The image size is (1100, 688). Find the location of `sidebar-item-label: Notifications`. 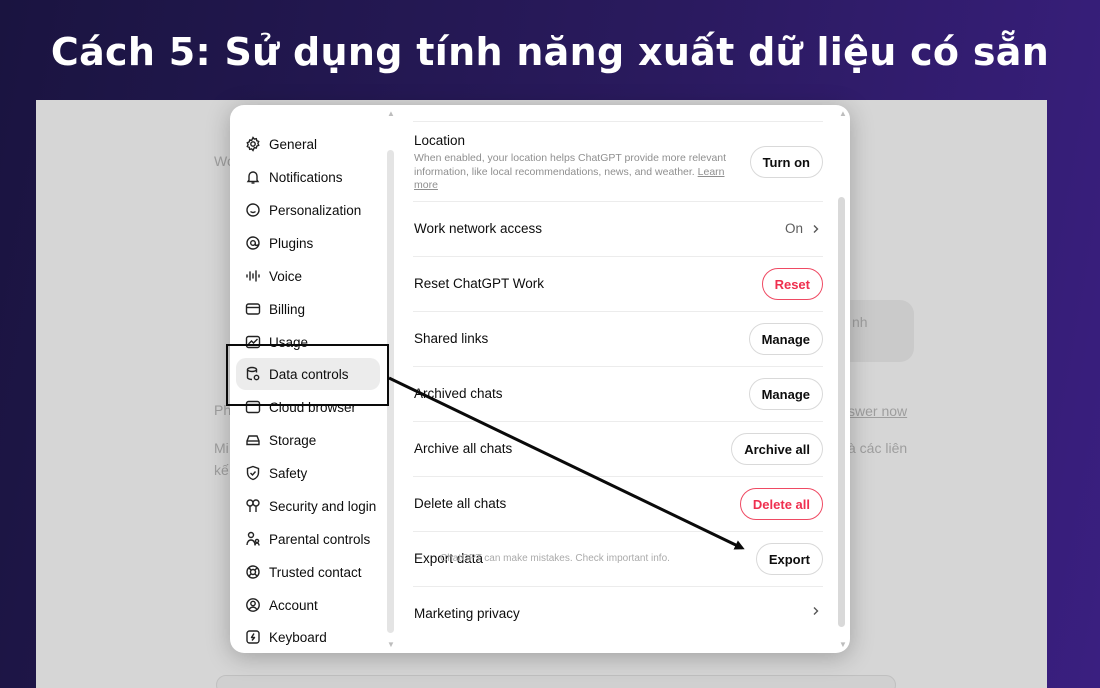

sidebar-item-label: Notifications is located at coordinates (306, 177).